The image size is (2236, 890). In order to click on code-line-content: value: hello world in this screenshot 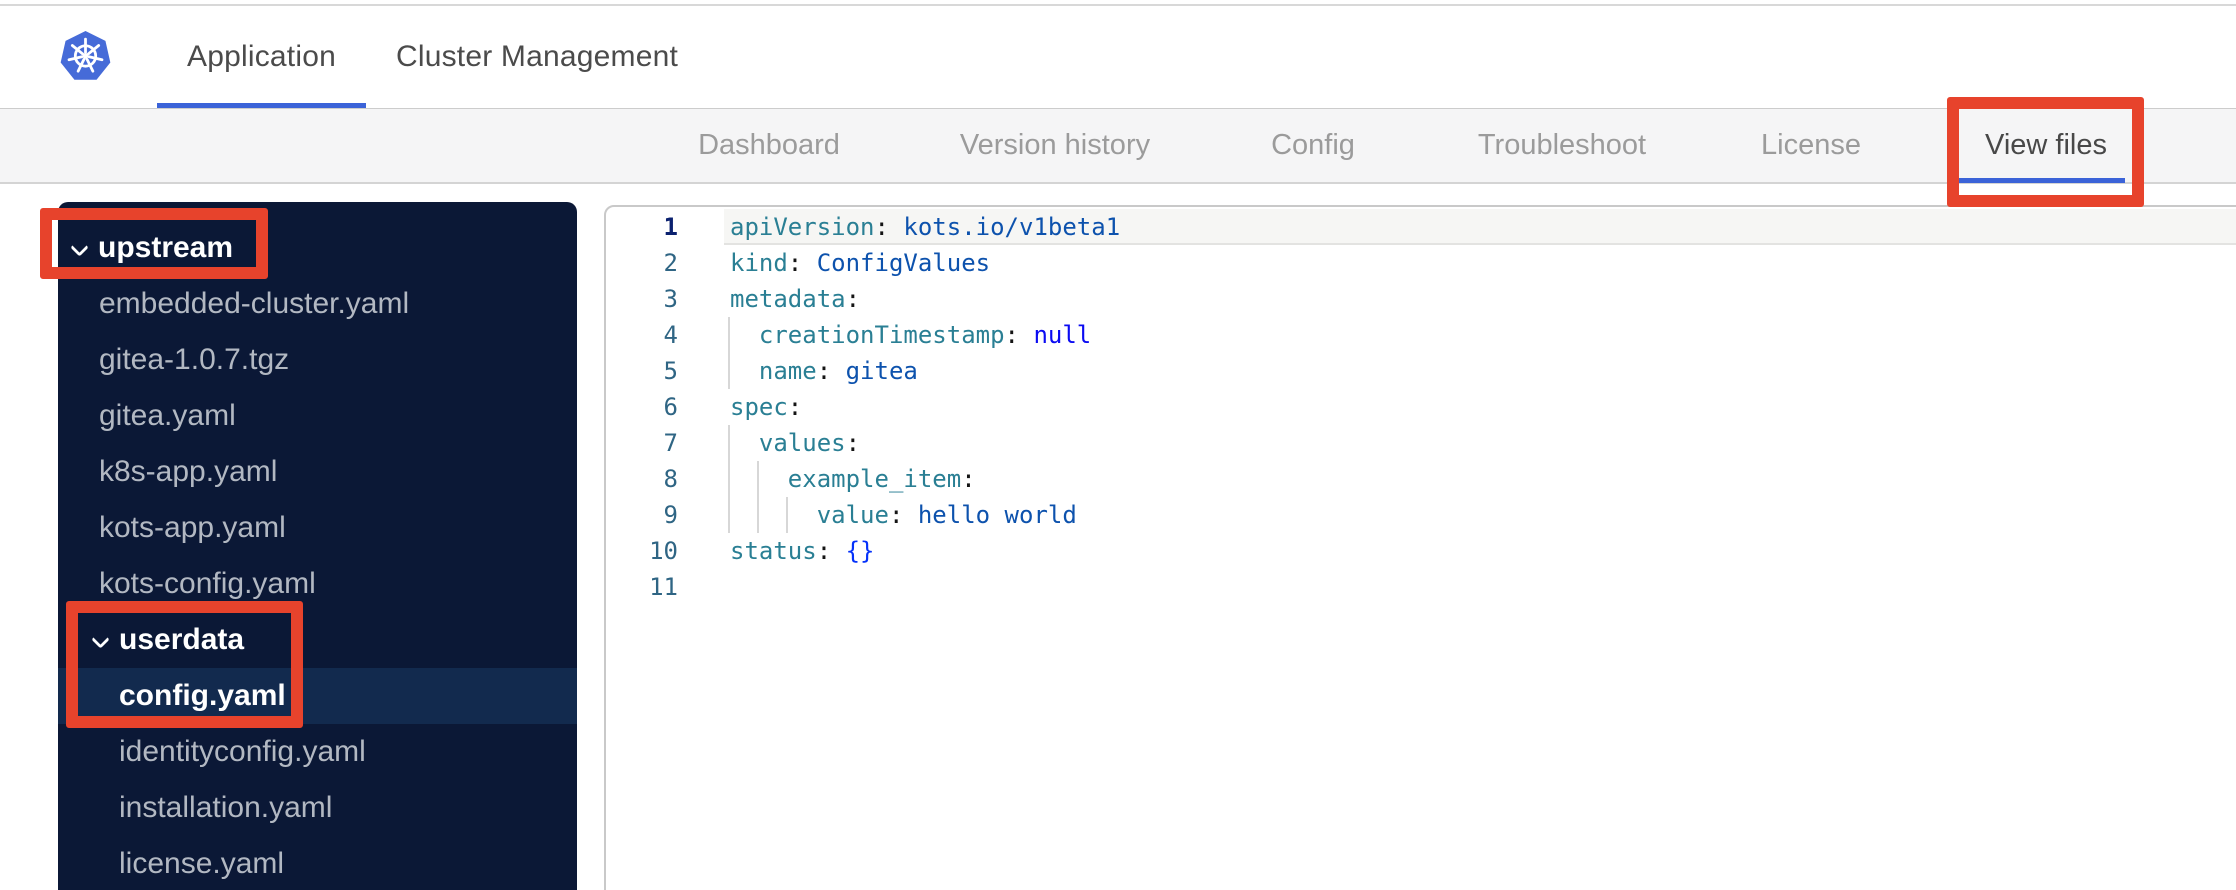, I will do `click(903, 515)`.